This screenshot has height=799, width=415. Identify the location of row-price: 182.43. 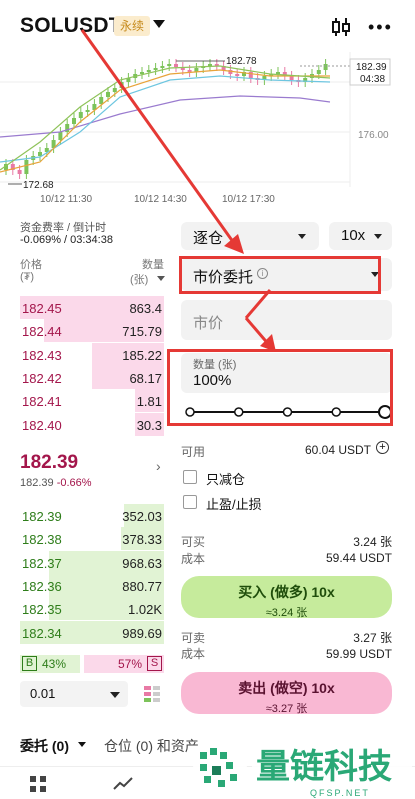
(42, 355).